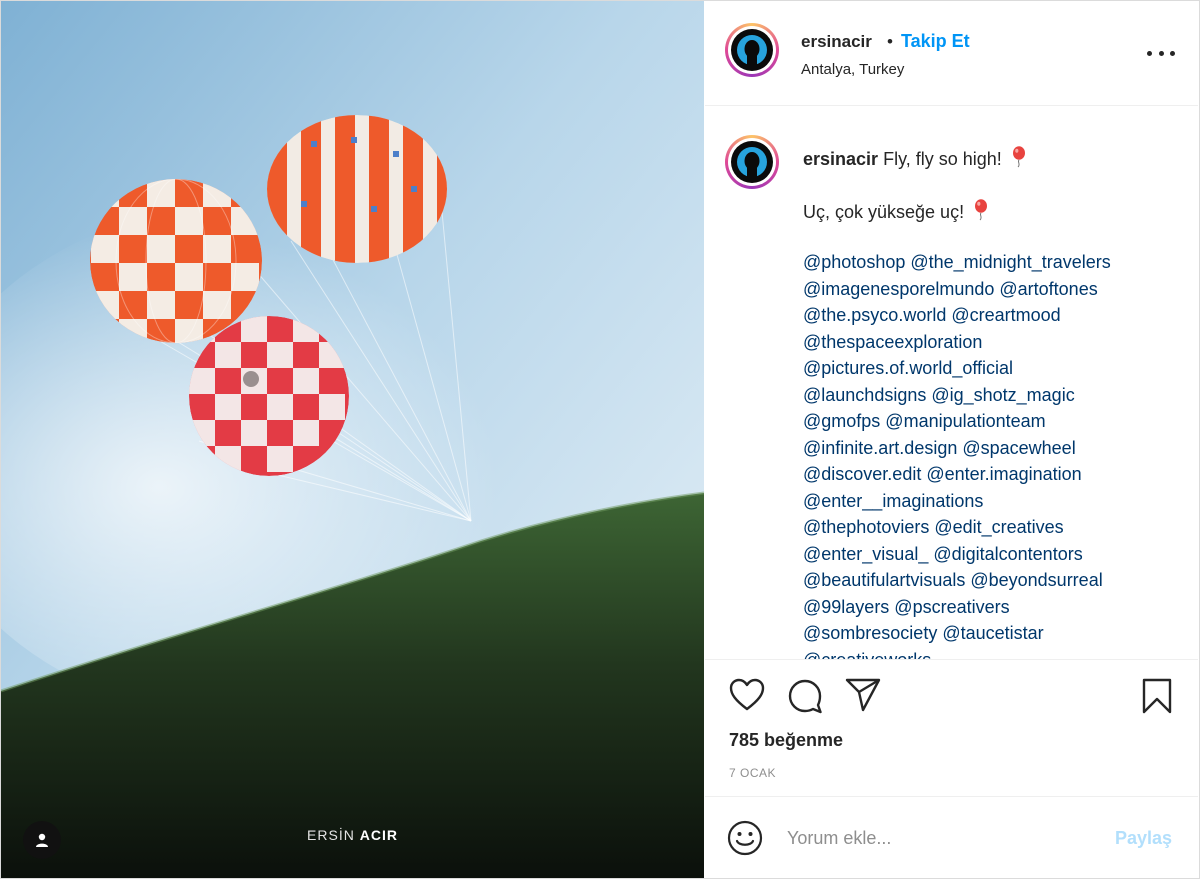 Image resolution: width=1200 pixels, height=879 pixels. Describe the element at coordinates (993, 633) in the screenshot. I see `mention-line: @sombresociety @taucetistar` at that location.